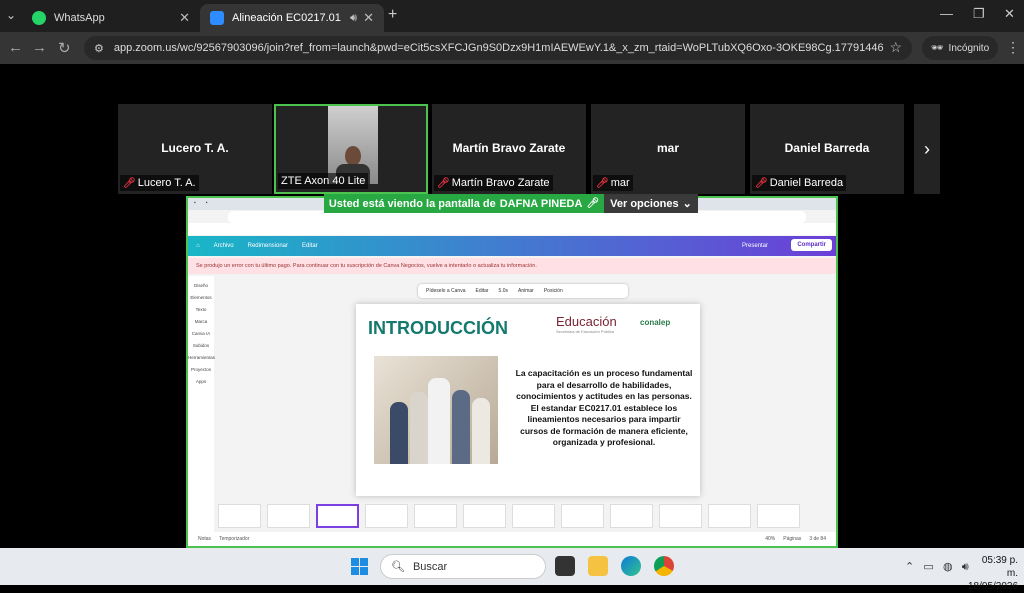  Describe the element at coordinates (1013, 47) in the screenshot. I see `browser-menu-icon: ⋮` at that location.